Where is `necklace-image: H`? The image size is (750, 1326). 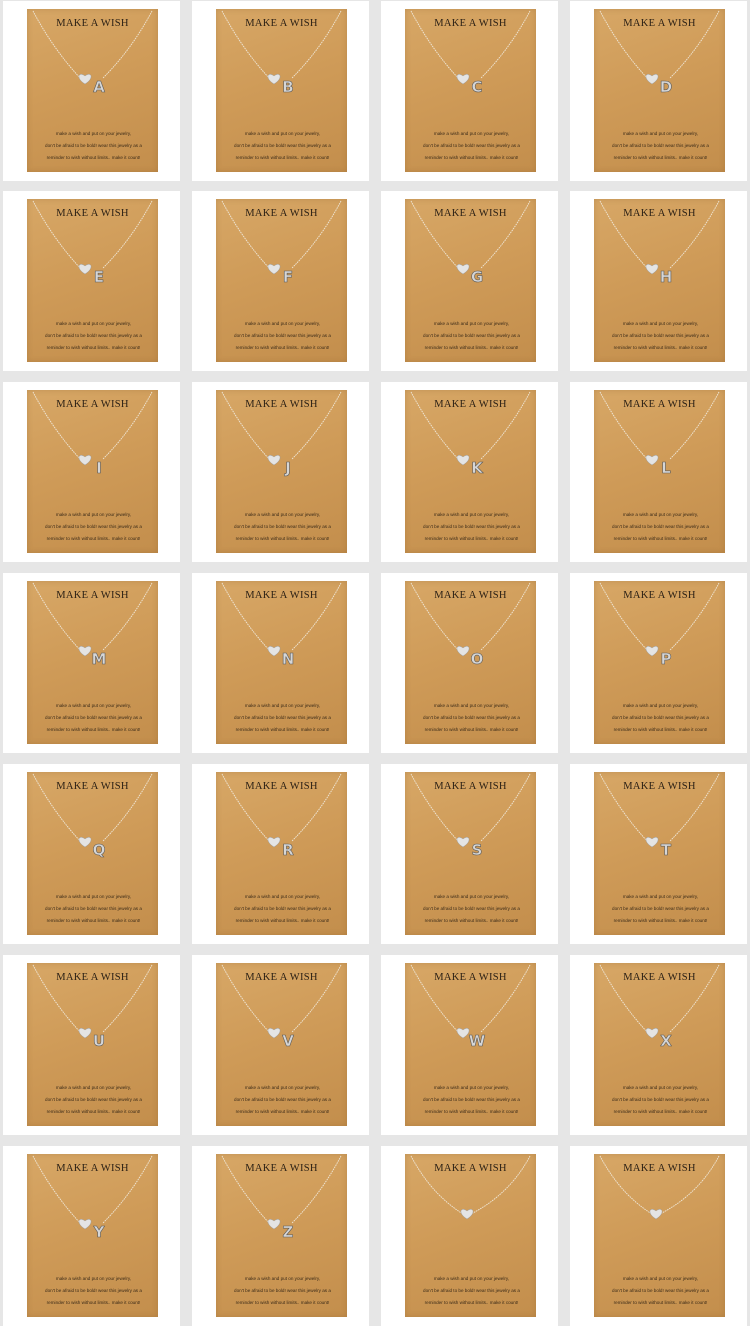
necklace-image: H is located at coordinates (659, 243).